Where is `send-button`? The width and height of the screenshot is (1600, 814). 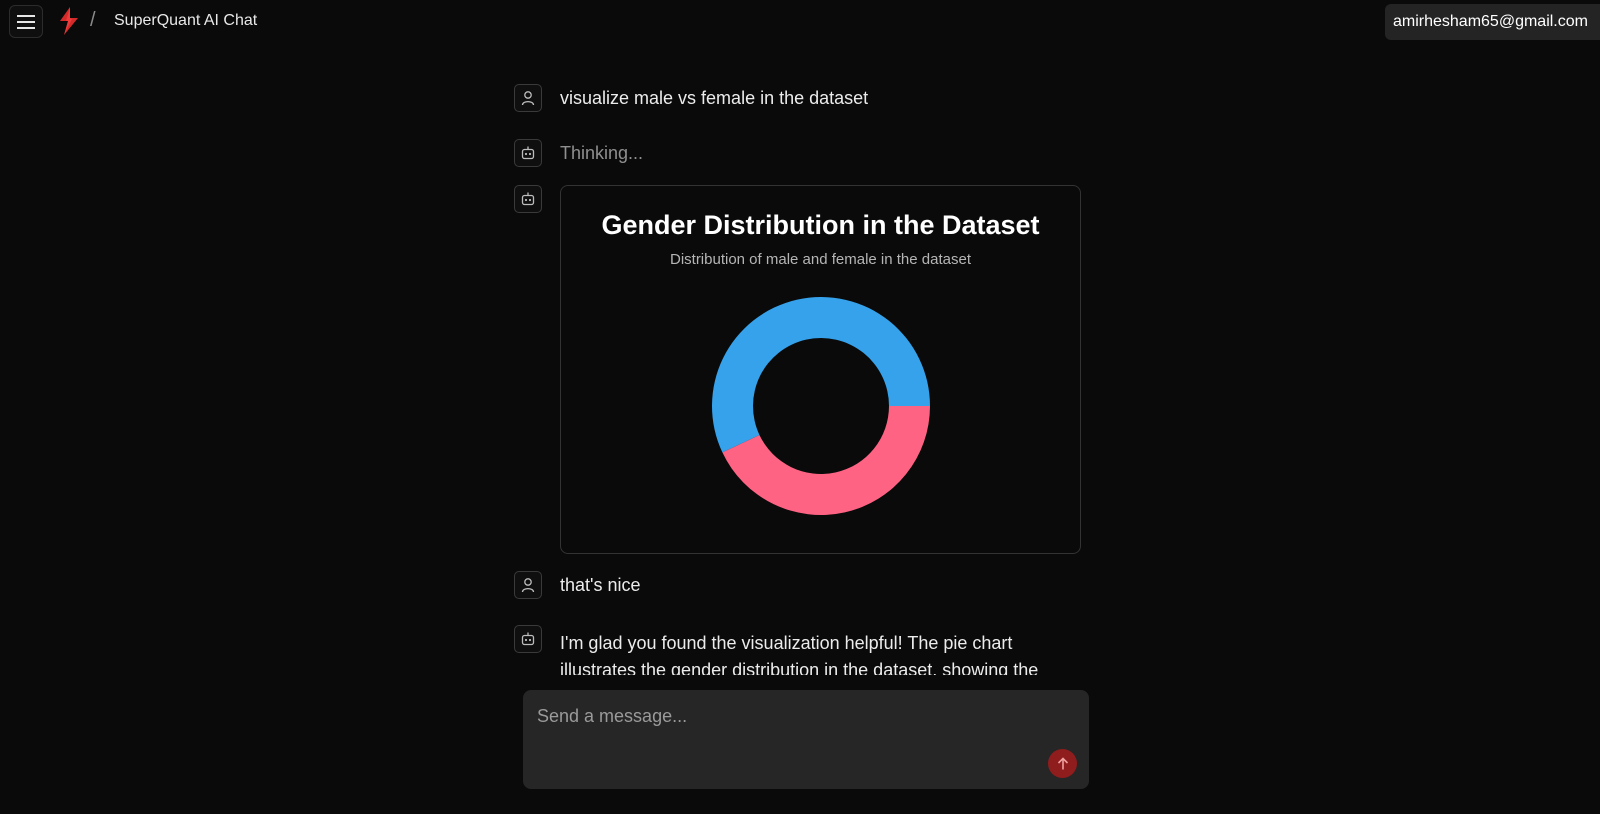
send-button is located at coordinates (1062, 763).